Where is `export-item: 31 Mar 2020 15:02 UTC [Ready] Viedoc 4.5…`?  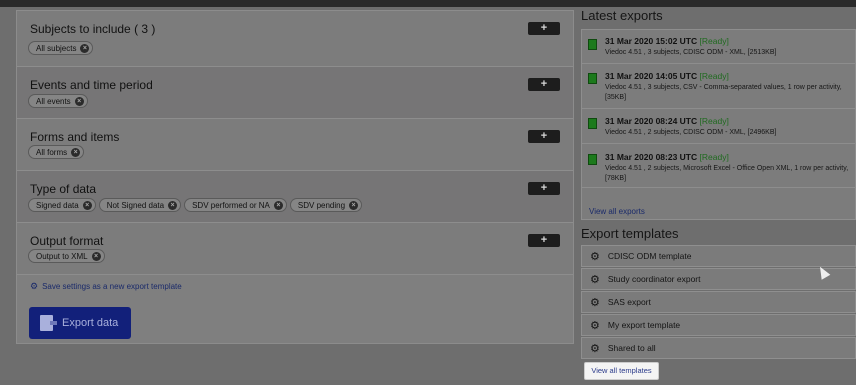 export-item: 31 Mar 2020 15:02 UTC [Ready] Viedoc 4.5… is located at coordinates (719, 47).